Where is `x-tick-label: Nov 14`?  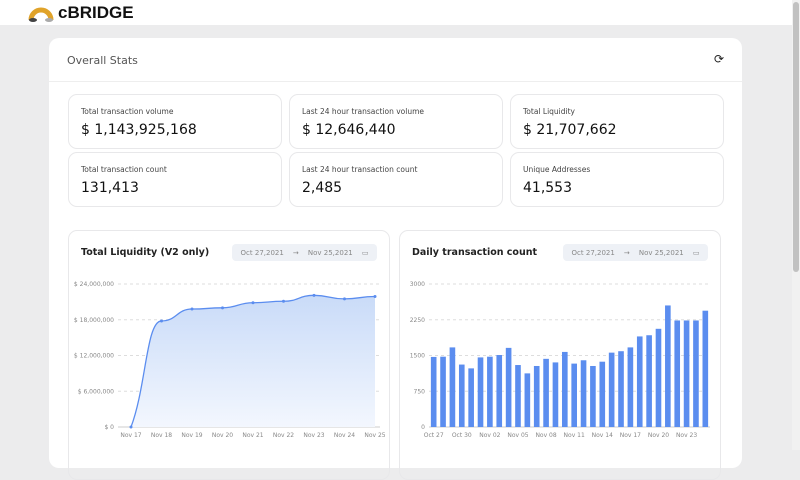 x-tick-label: Nov 14 is located at coordinates (602, 435).